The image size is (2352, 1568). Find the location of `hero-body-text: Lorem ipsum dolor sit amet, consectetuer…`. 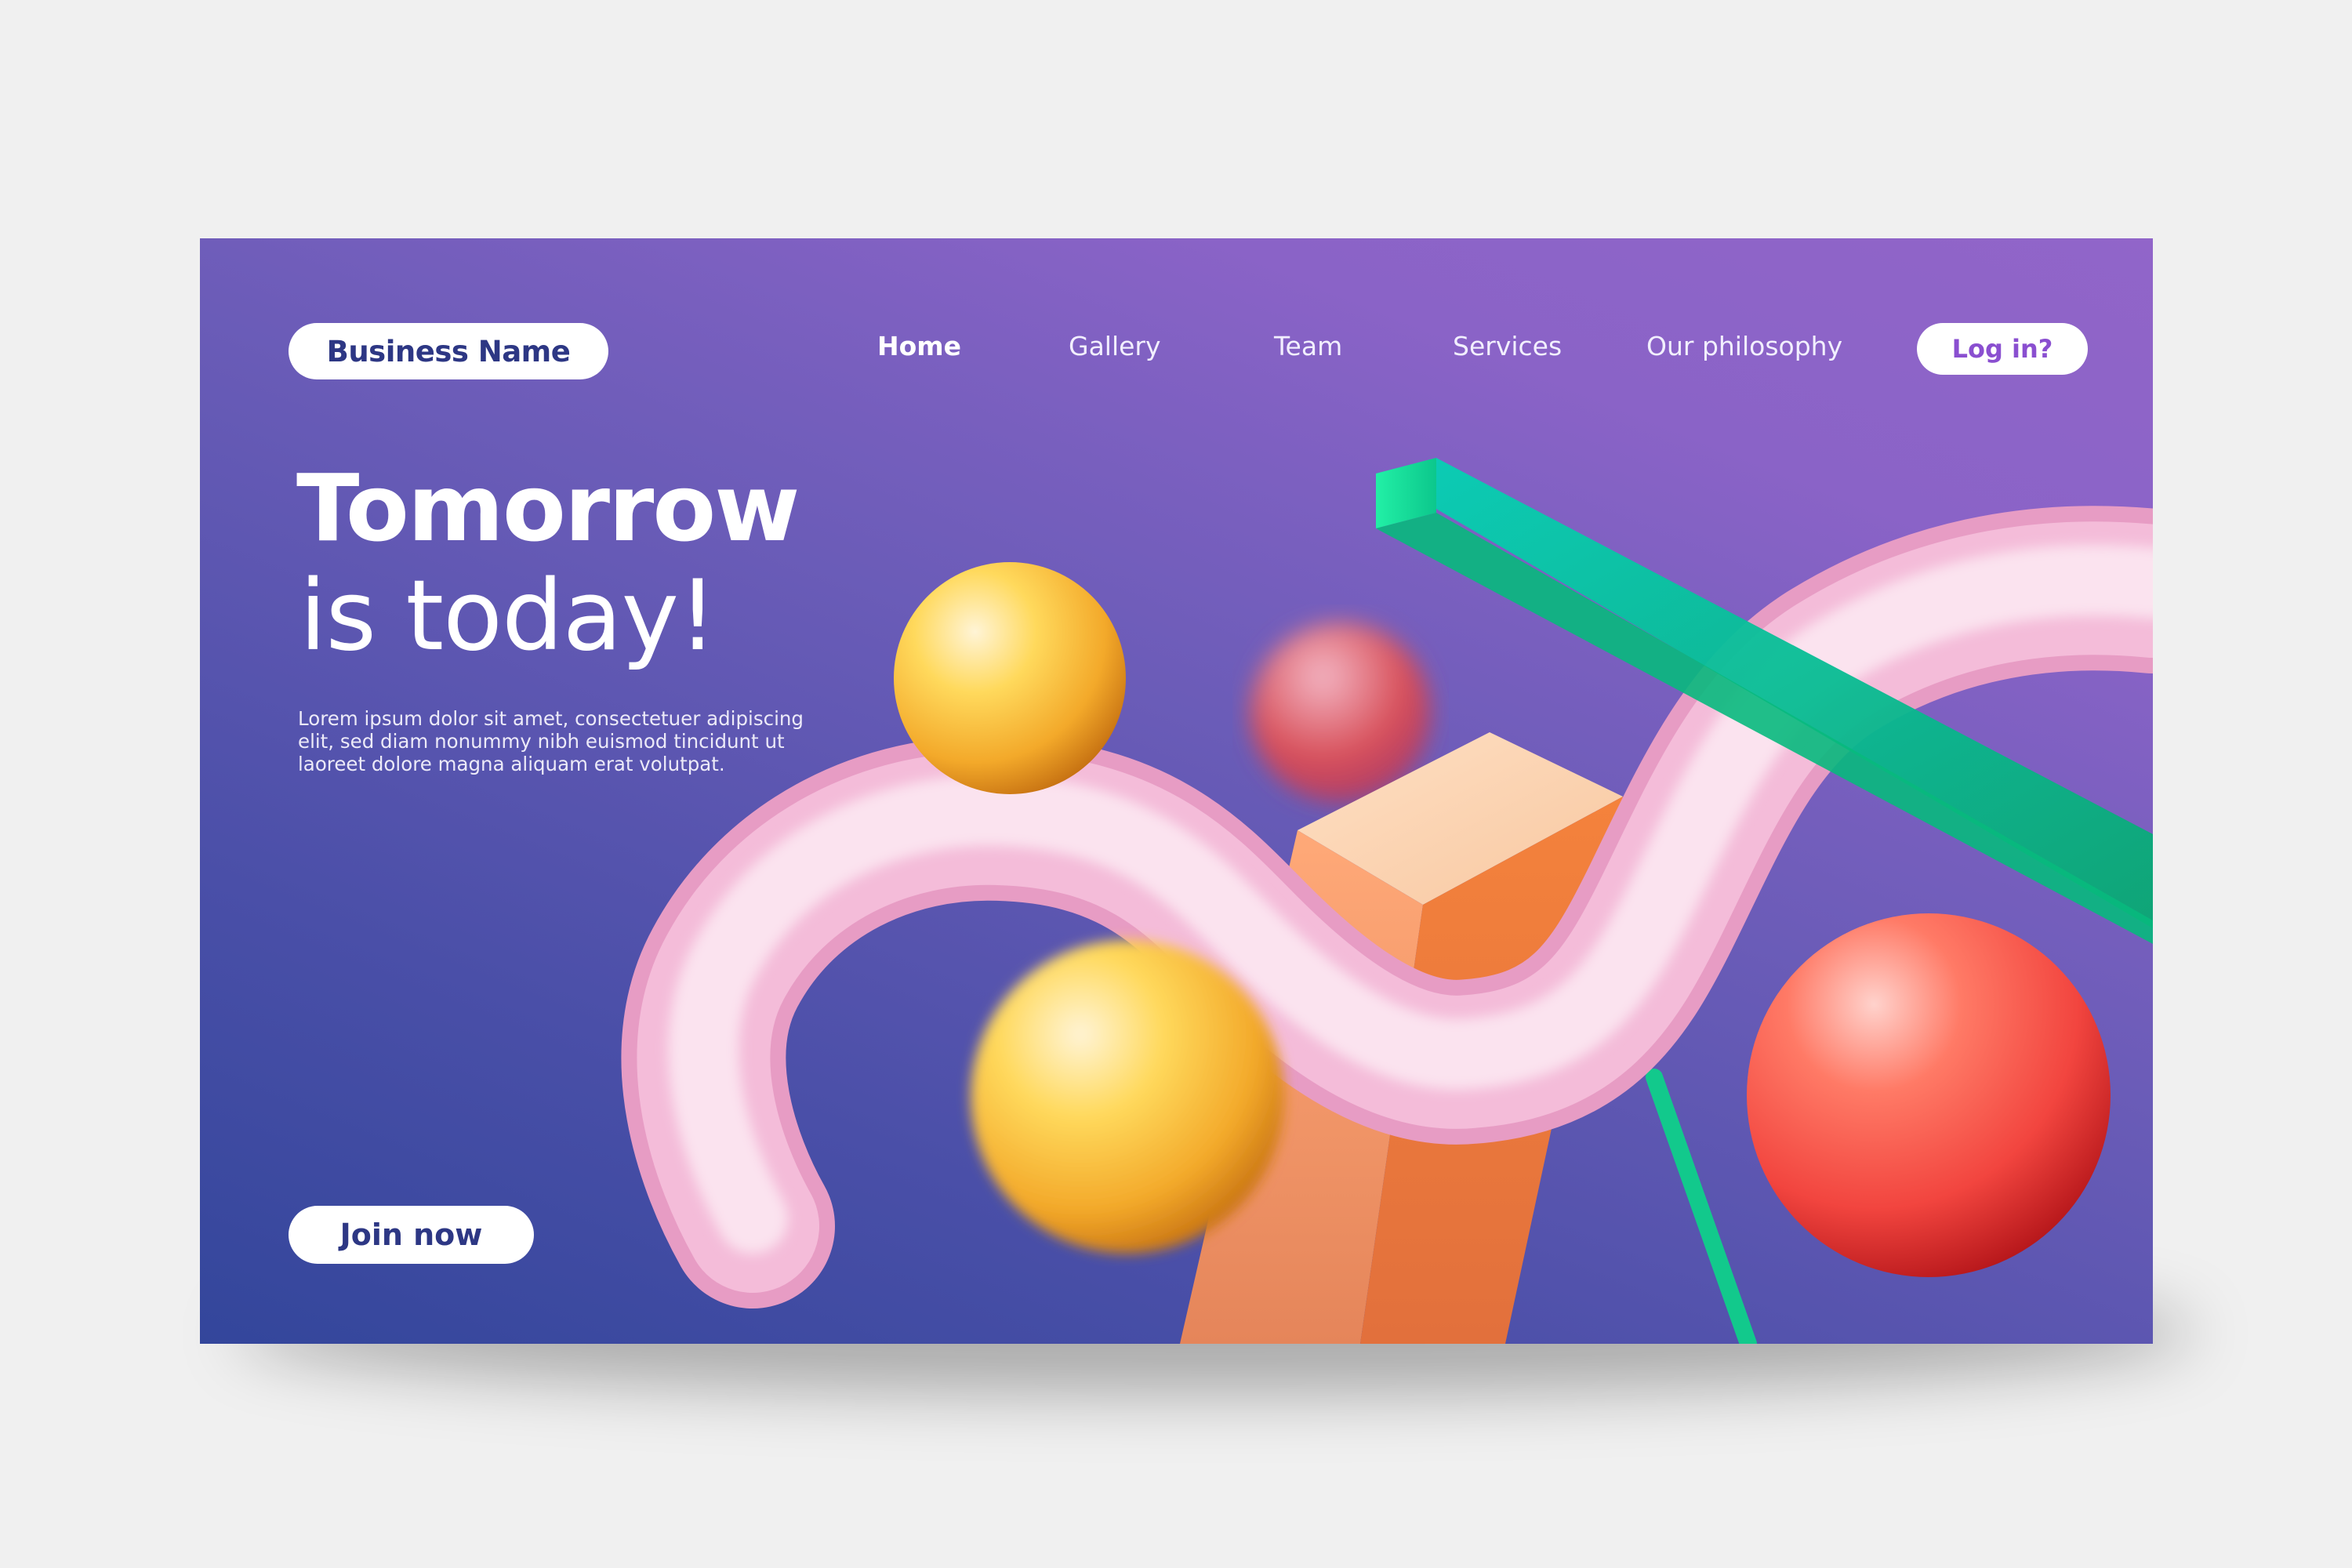

hero-body-text: Lorem ipsum dolor sit amet, consectetuer… is located at coordinates (551, 741).